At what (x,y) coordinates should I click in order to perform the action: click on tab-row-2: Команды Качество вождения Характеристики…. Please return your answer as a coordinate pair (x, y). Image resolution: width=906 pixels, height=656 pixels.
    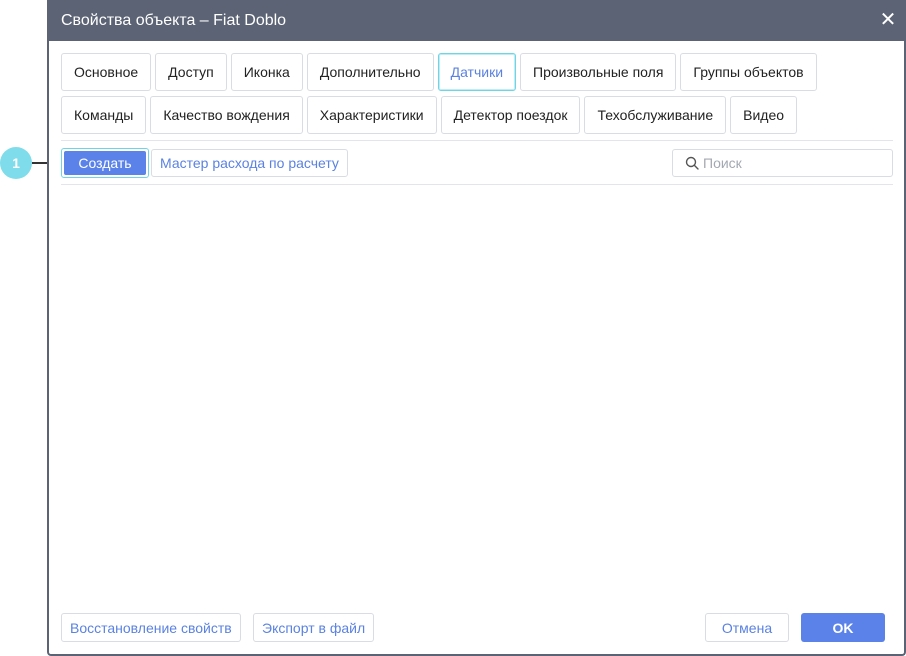
    Looking at the image, I should click on (478, 115).